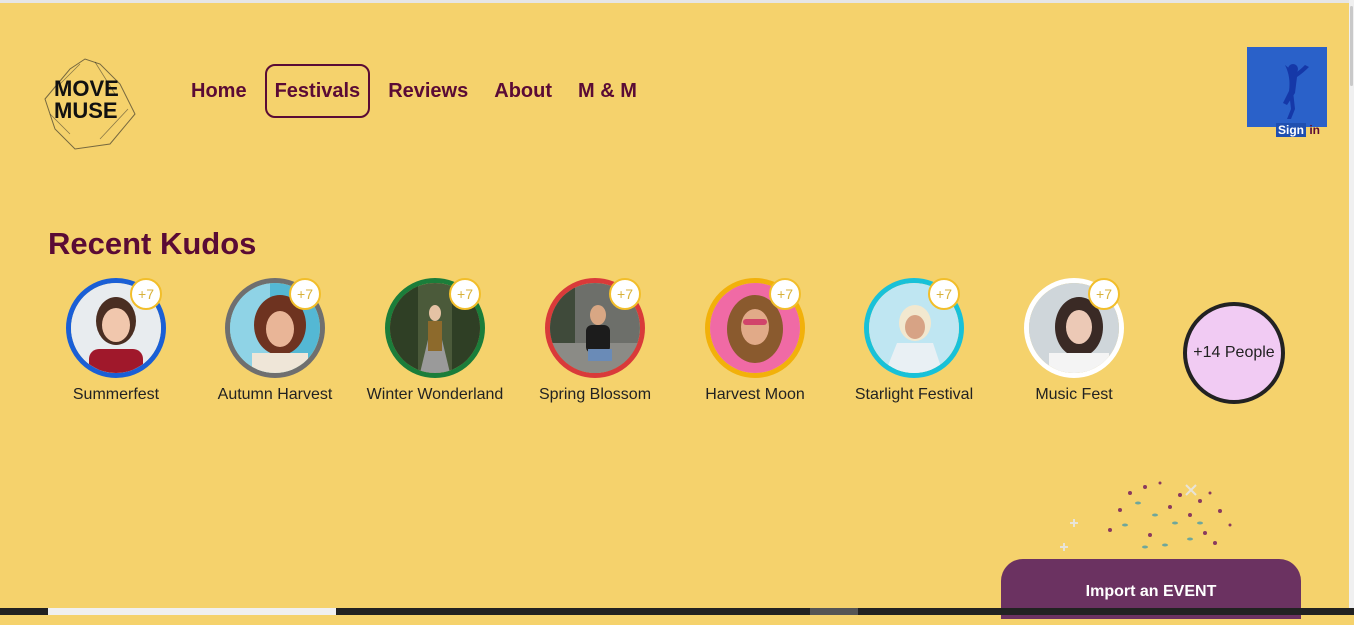 The image size is (1354, 625). What do you see at coordinates (1287, 87) in the screenshot?
I see `dancer-icon` at bounding box center [1287, 87].